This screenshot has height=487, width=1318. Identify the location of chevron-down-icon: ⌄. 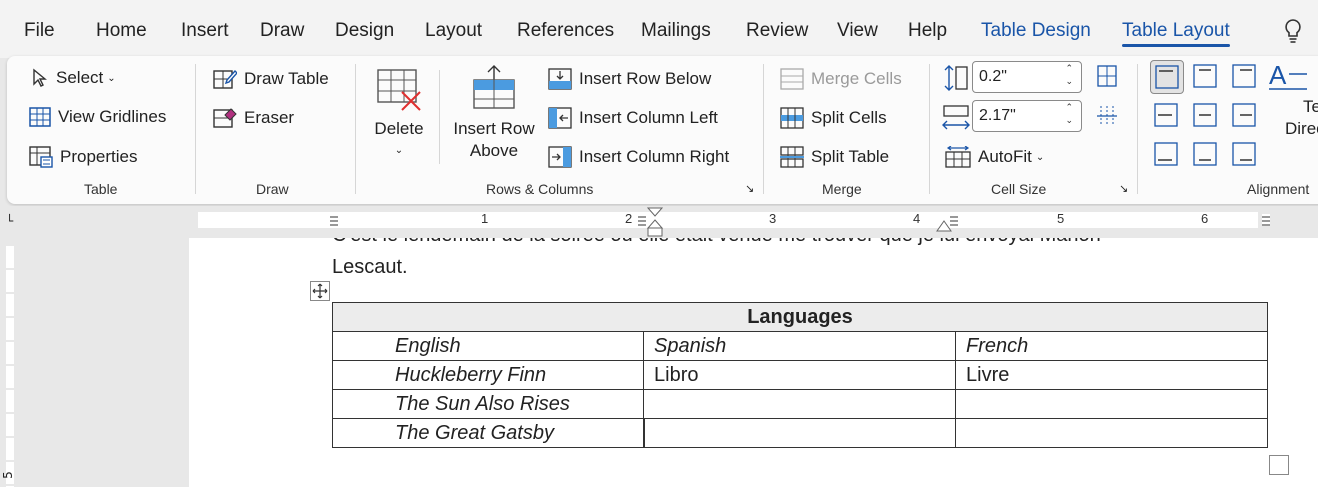
(111, 78).